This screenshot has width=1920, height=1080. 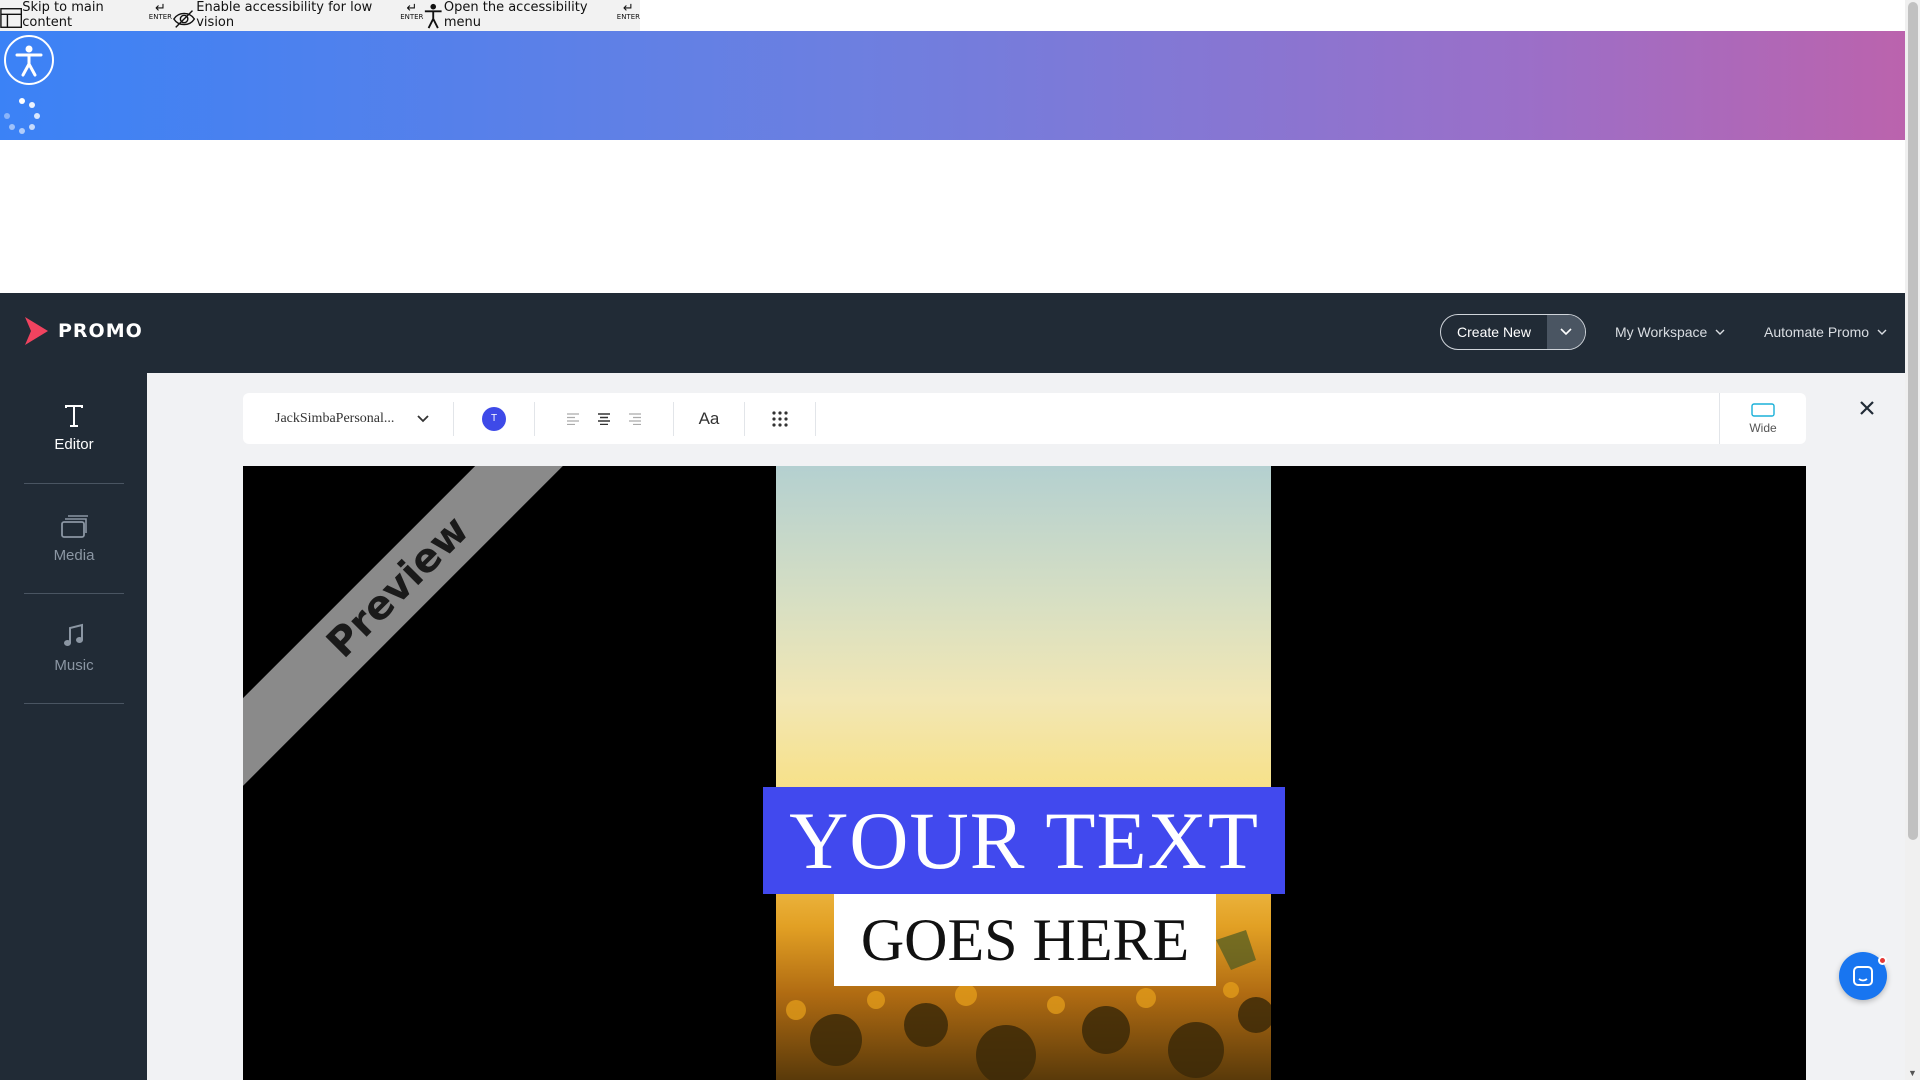 What do you see at coordinates (184, 19) in the screenshot?
I see `eye-off-icon` at bounding box center [184, 19].